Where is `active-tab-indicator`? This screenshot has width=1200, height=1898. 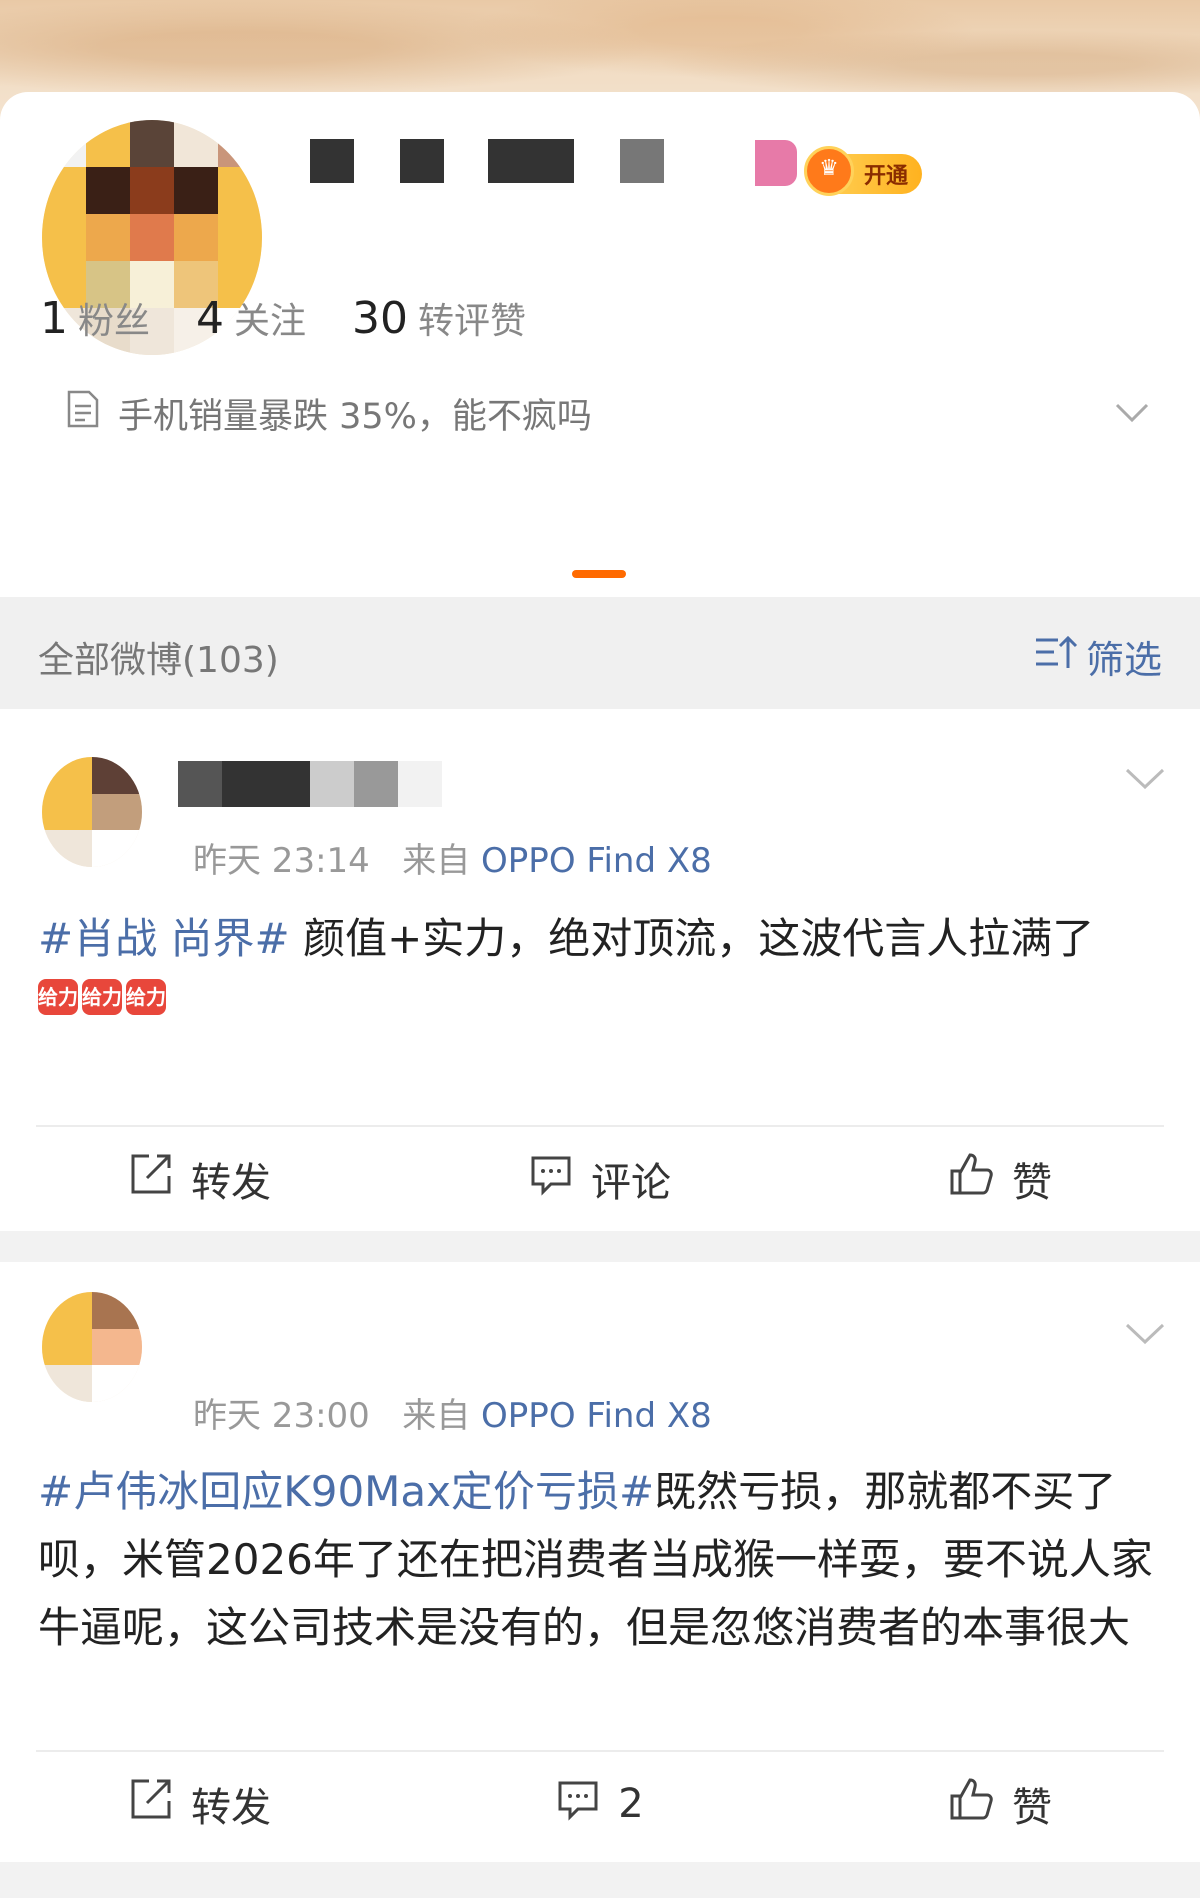
active-tab-indicator is located at coordinates (599, 574).